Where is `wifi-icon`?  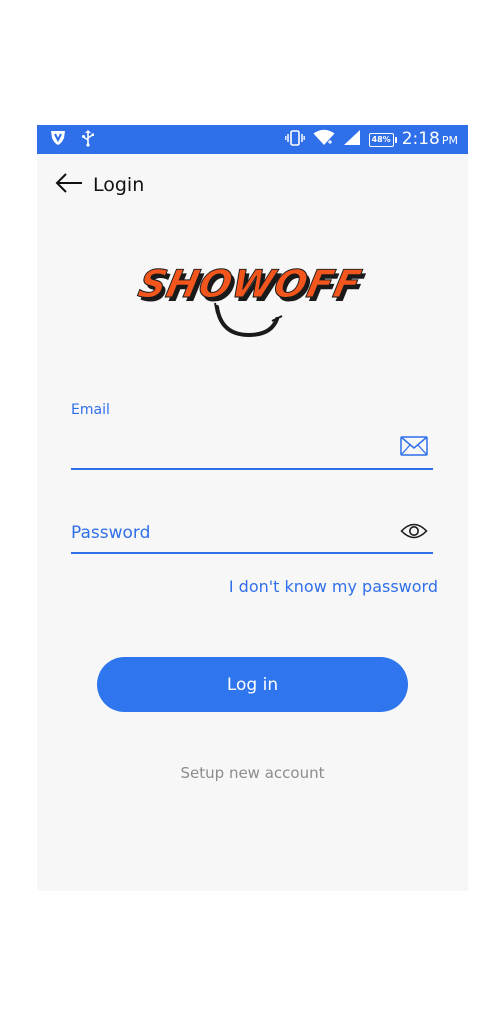
wifi-icon is located at coordinates (324, 139).